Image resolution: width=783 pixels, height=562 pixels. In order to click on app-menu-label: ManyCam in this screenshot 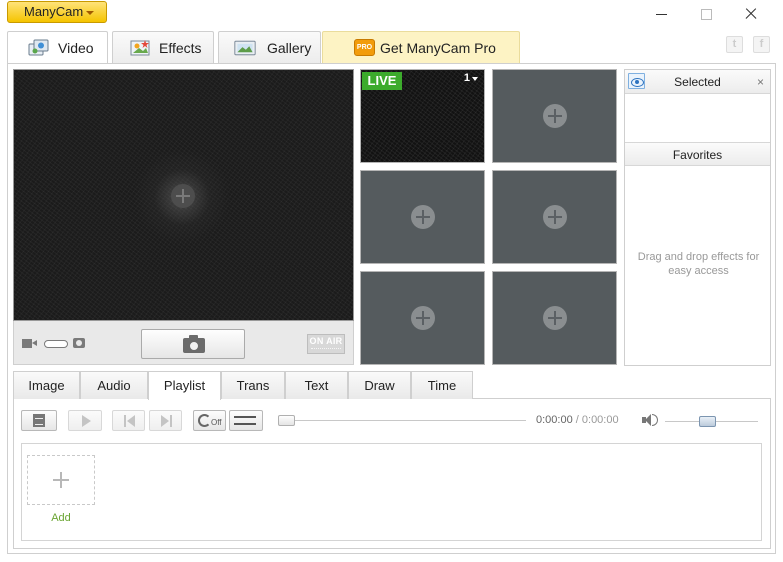, I will do `click(54, 11)`.